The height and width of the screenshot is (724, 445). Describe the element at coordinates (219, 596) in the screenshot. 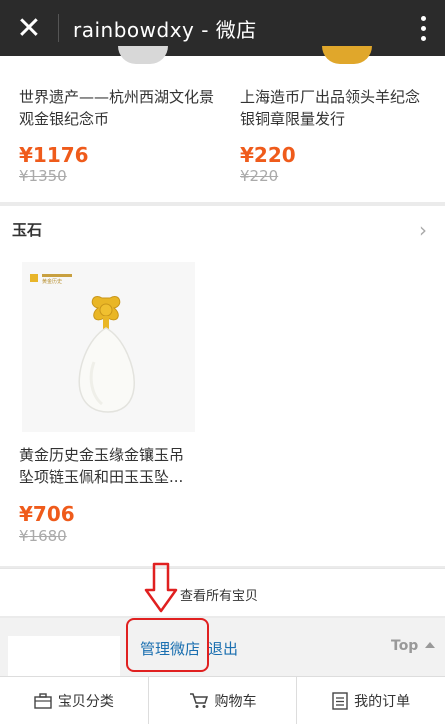

I see `view-all-label: 查看所有宝贝` at that location.